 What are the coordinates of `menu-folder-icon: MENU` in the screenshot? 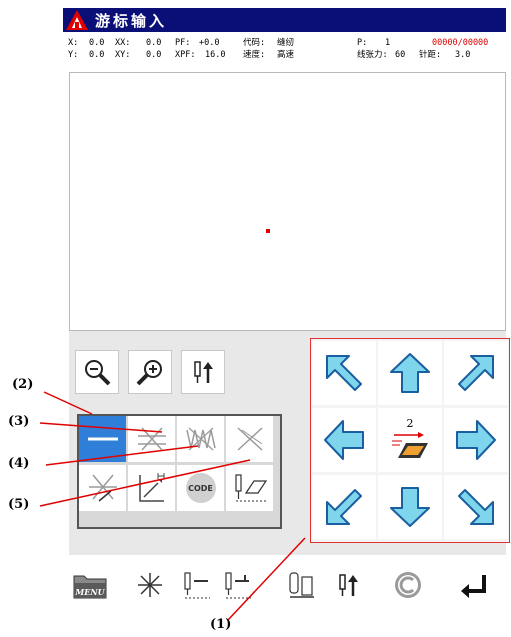 It's located at (90, 587).